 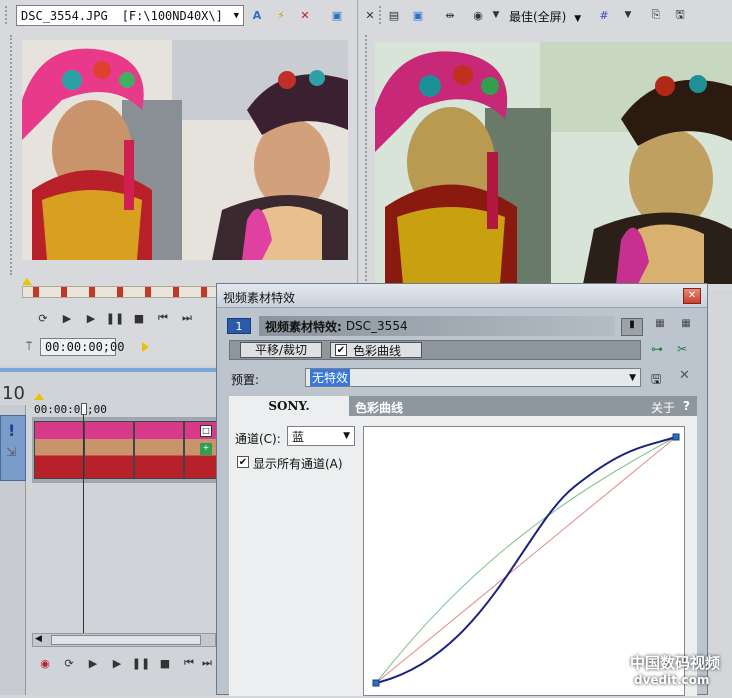 I want to click on plugin-header: SONY. 色彩曲线 关于 ?, so click(x=463, y=406).